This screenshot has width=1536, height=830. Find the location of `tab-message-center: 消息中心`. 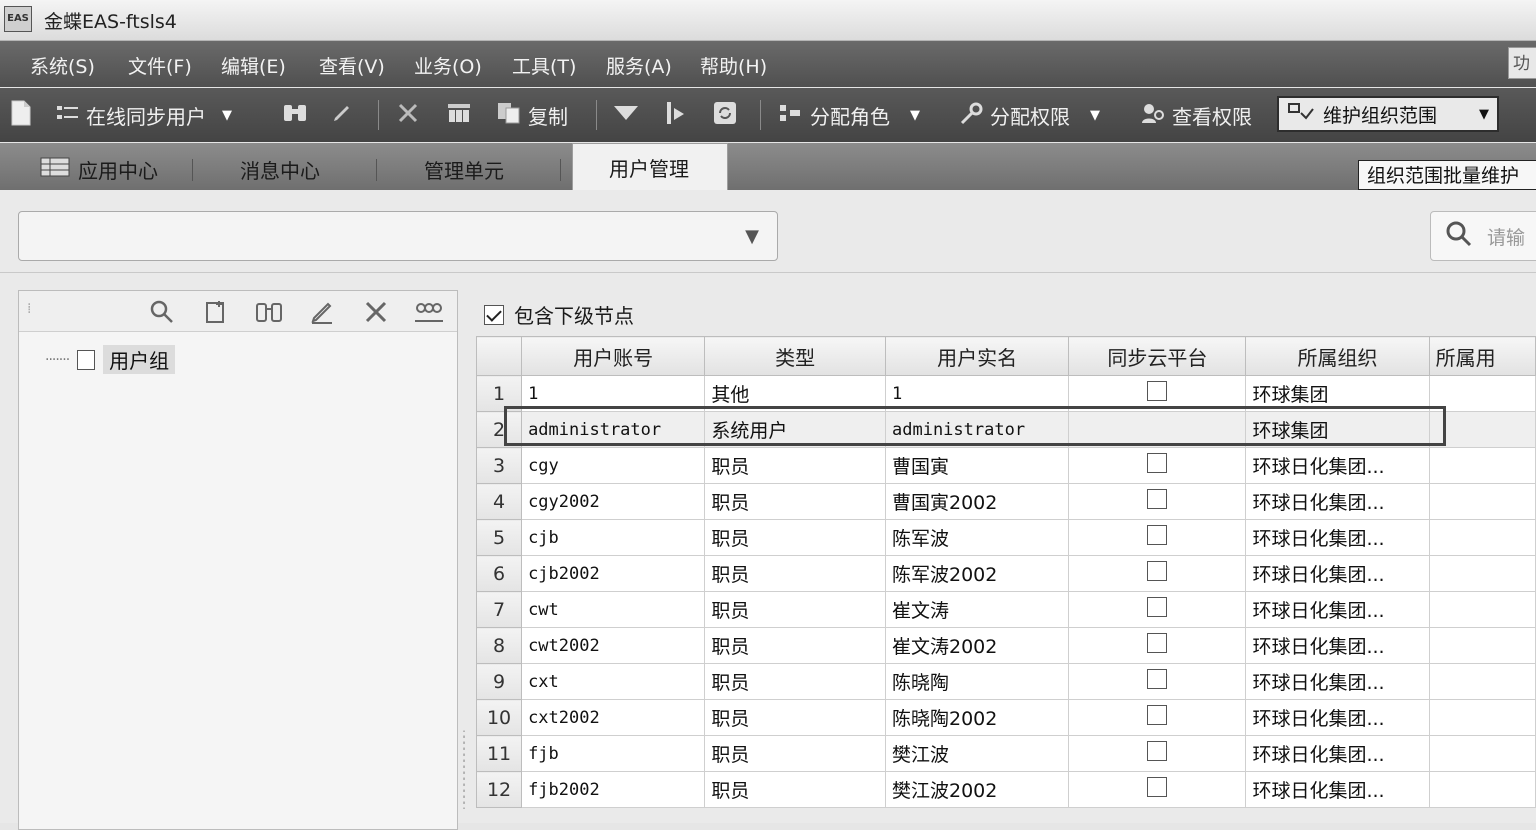

tab-message-center: 消息中心 is located at coordinates (280, 169).